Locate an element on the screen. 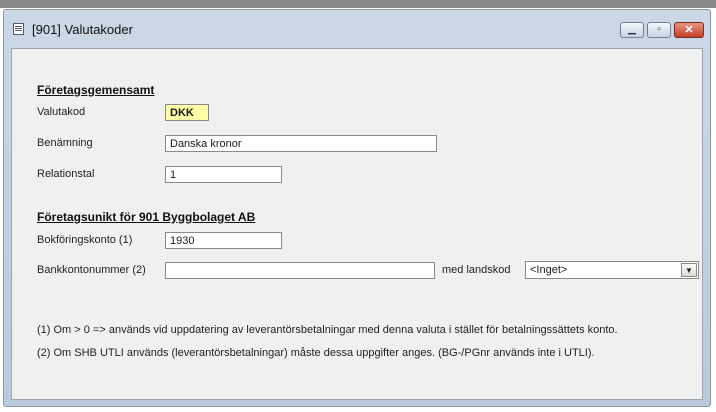 This screenshot has height=412, width=716. maximize-button: ▫ is located at coordinates (659, 30).